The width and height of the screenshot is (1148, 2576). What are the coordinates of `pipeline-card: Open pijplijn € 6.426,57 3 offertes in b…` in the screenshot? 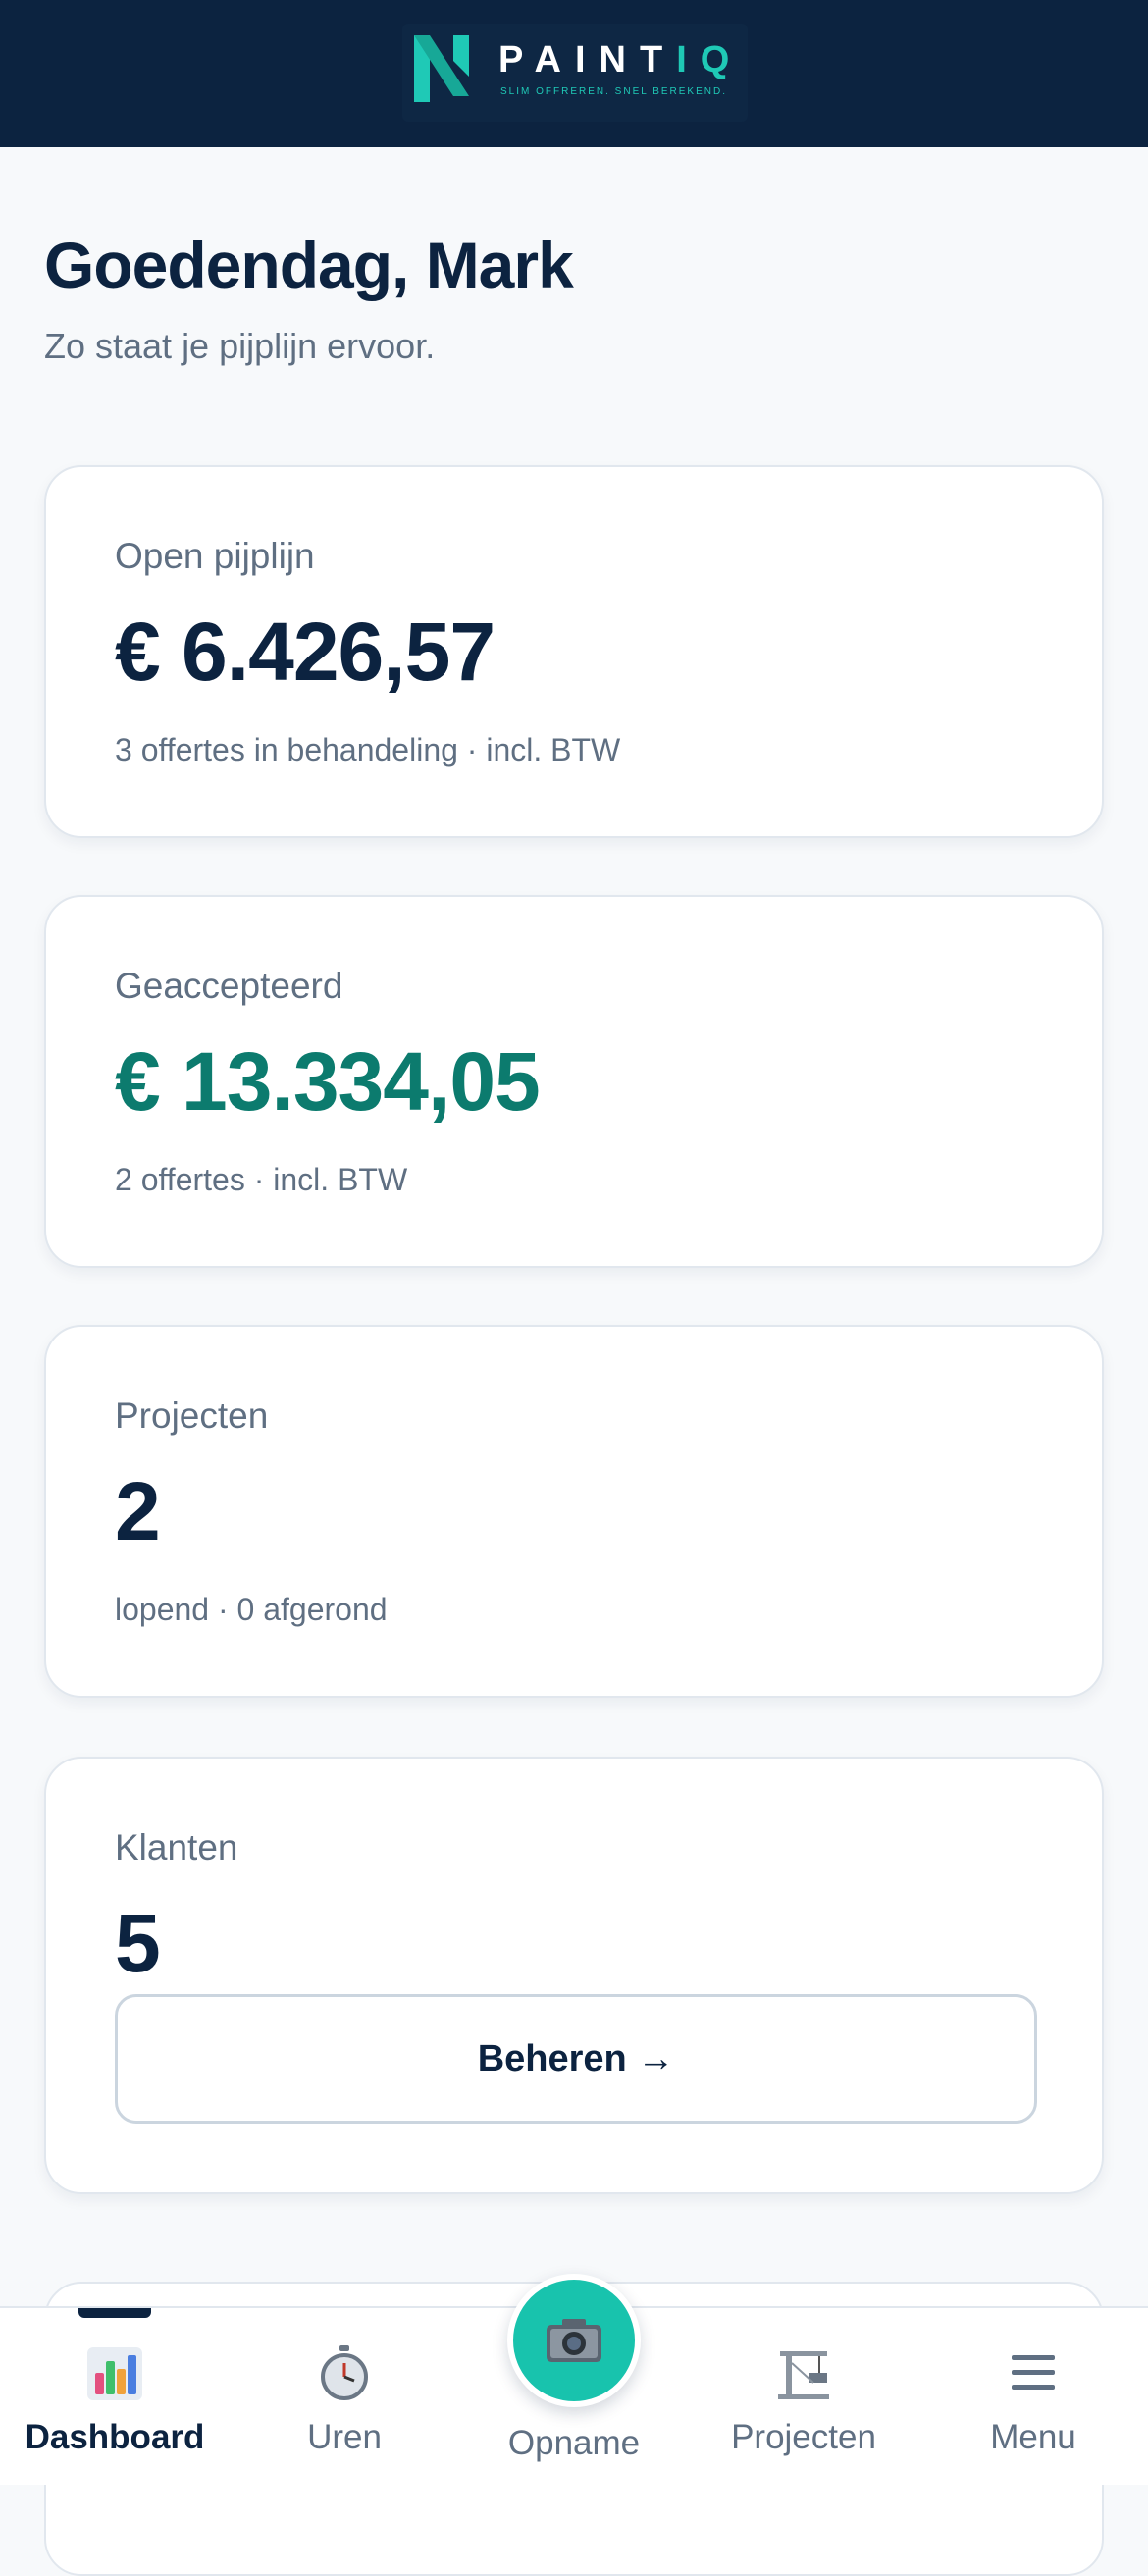 It's located at (574, 651).